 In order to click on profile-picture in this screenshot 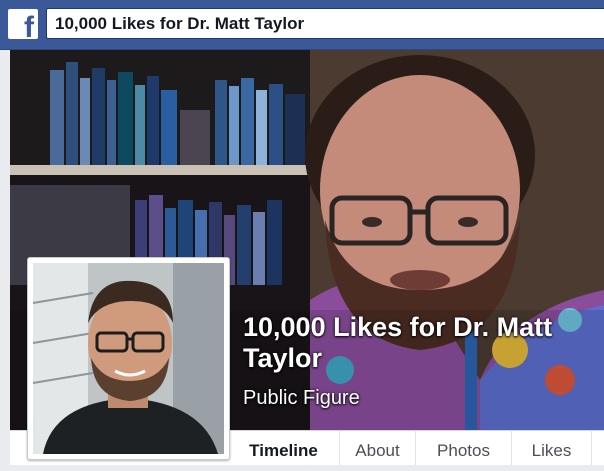, I will do `click(128, 358)`.